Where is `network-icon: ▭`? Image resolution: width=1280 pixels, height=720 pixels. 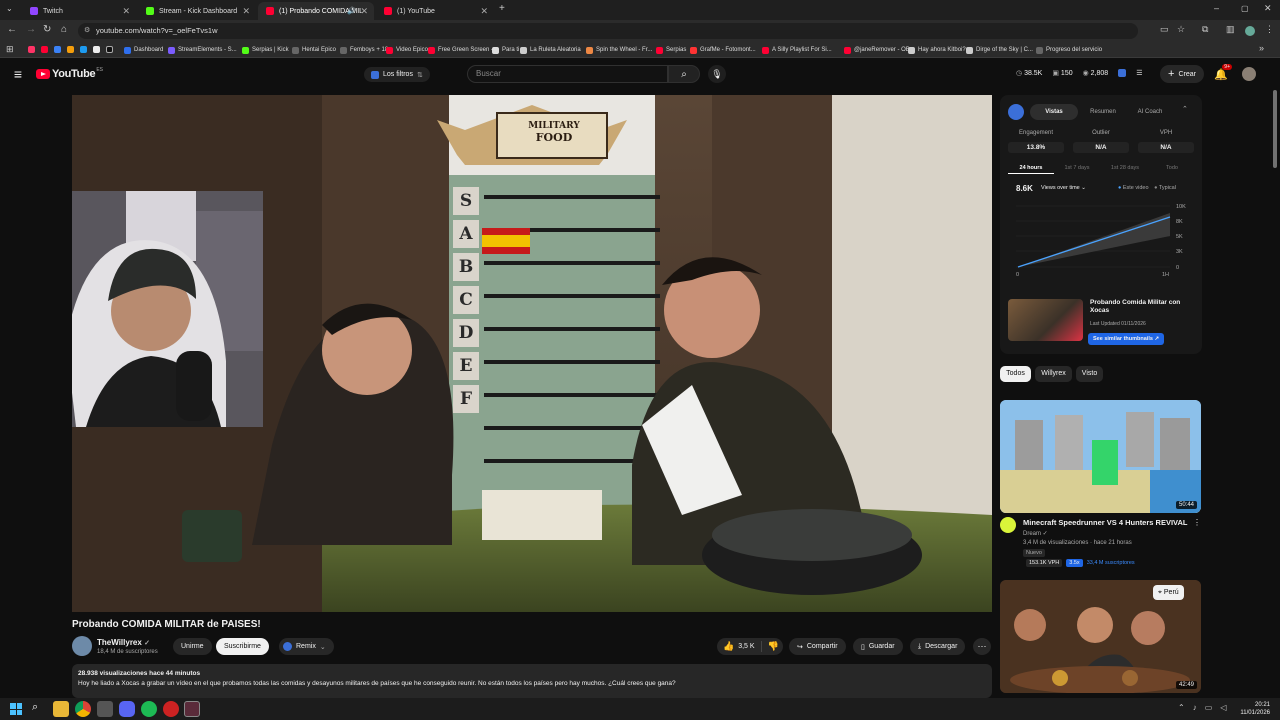
network-icon: ▭ is located at coordinates (1209, 707).